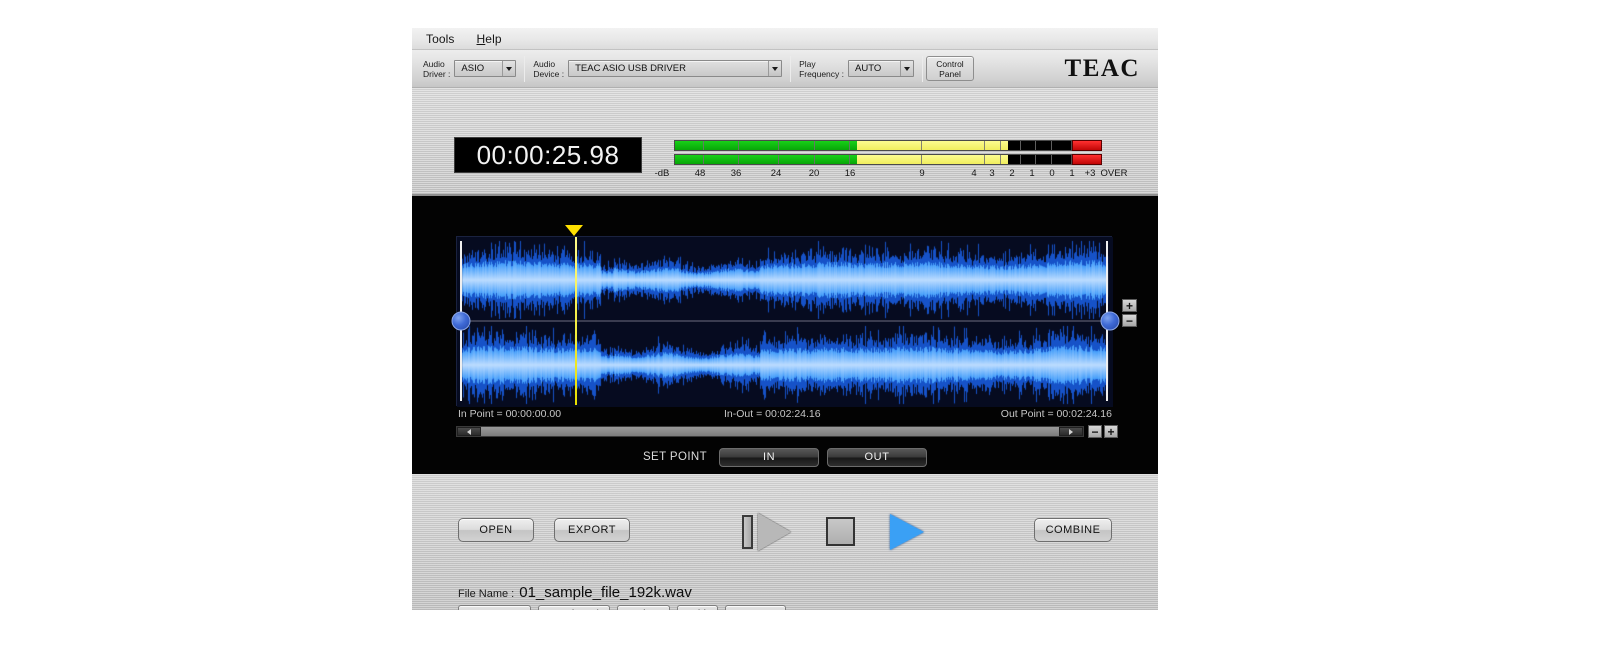 Image resolution: width=1600 pixels, height=650 pixels. I want to click on play-frequency-group: Play Frequency : AUTO, so click(856, 68).